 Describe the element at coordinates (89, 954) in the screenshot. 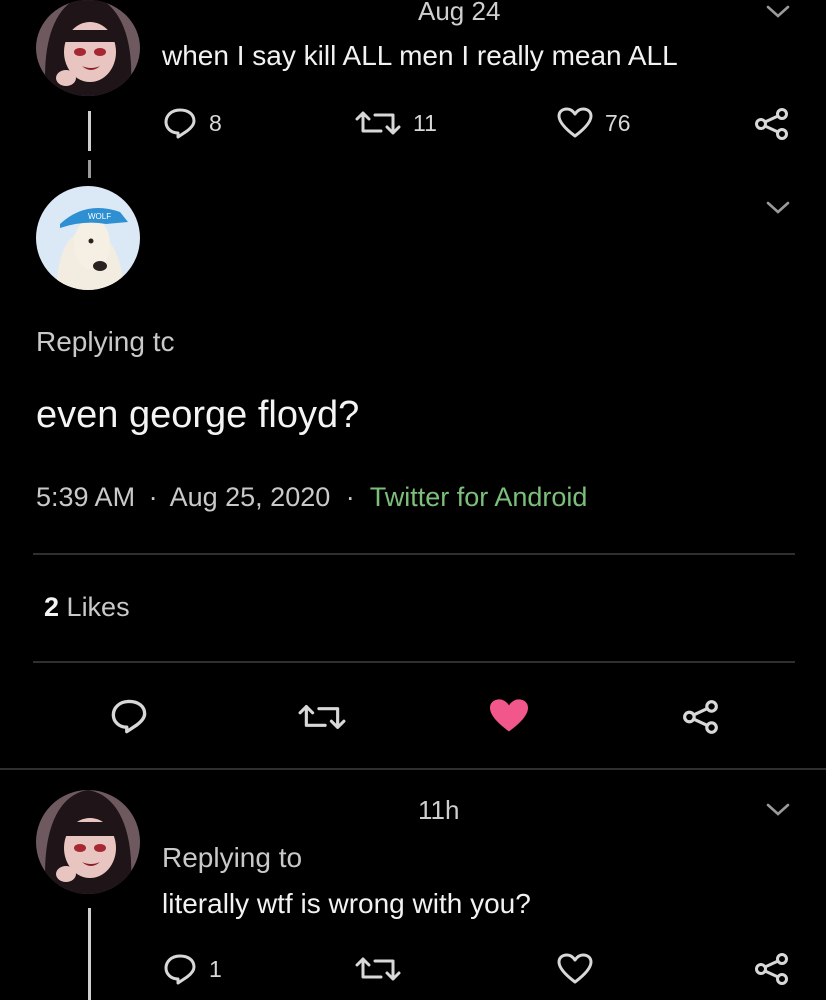

I see `thread-line-bottom` at that location.